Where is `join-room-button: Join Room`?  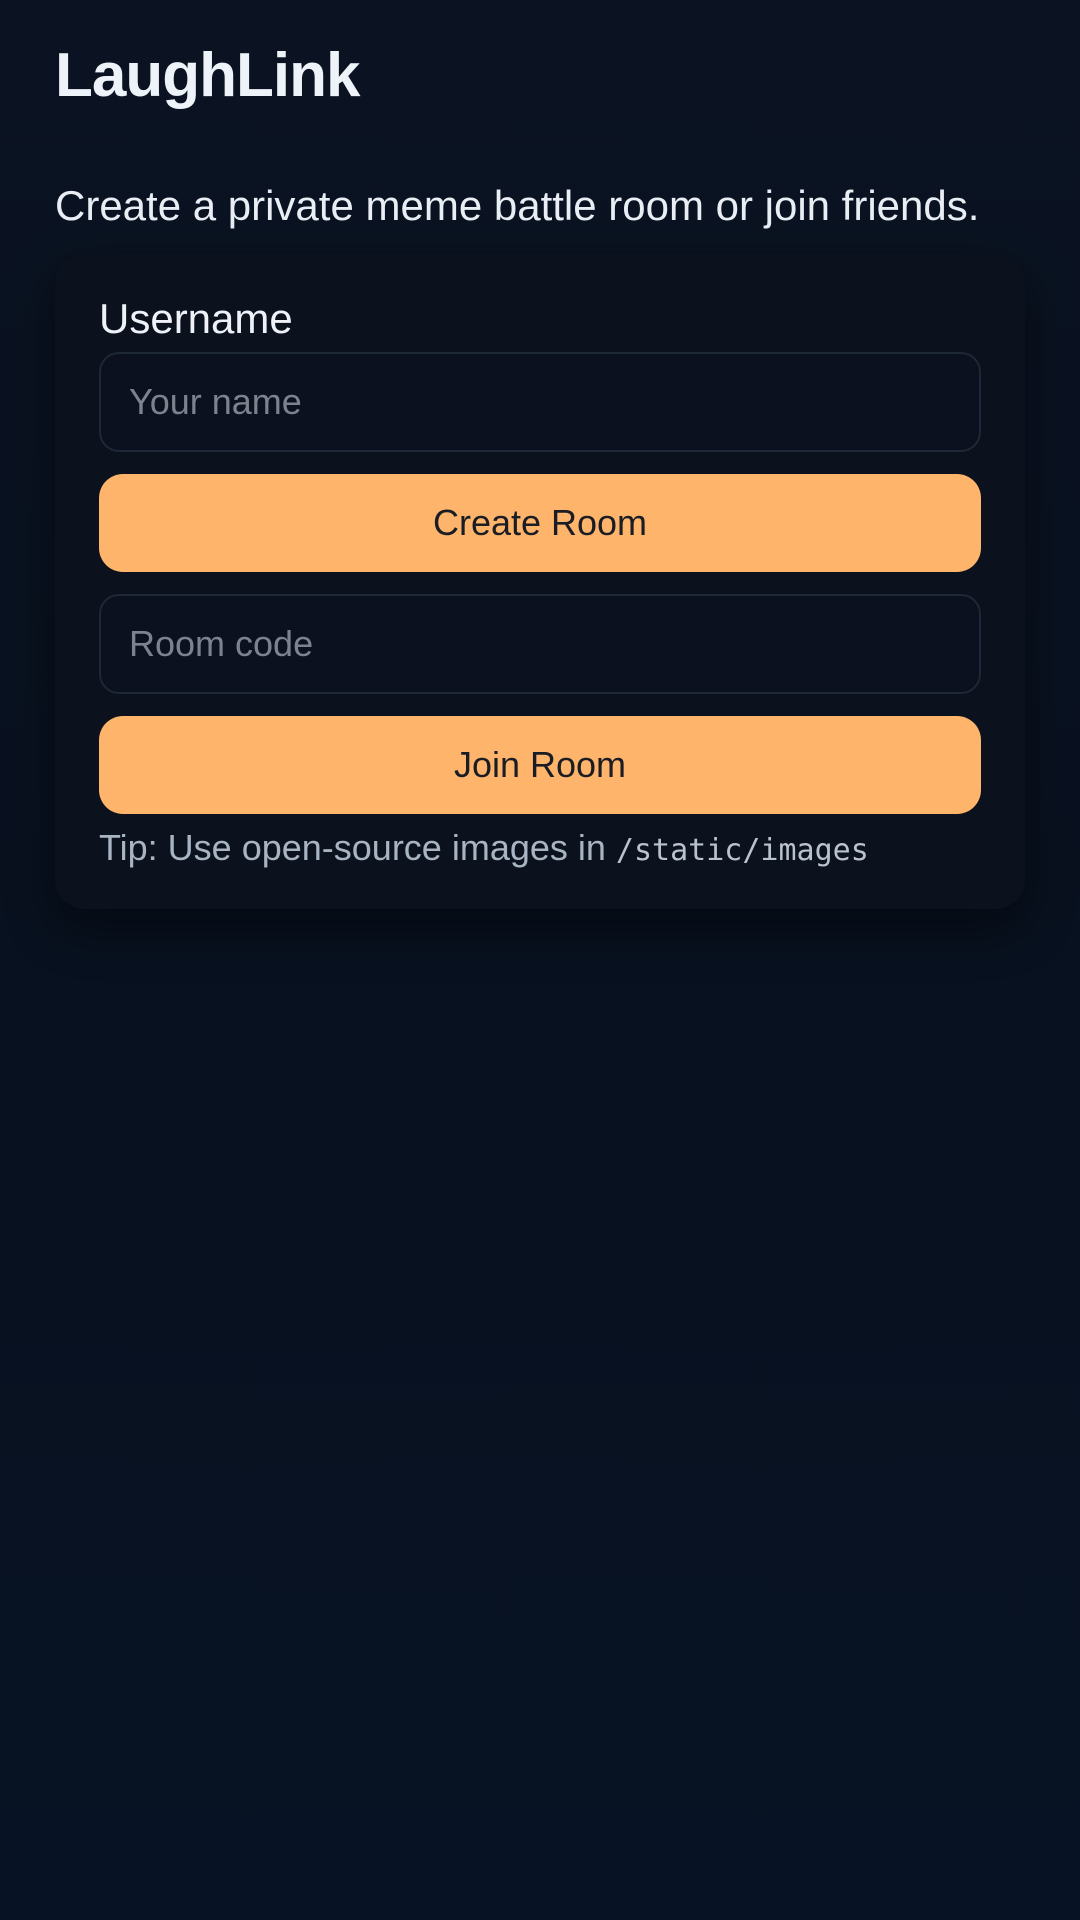
join-room-button: Join Room is located at coordinates (540, 765).